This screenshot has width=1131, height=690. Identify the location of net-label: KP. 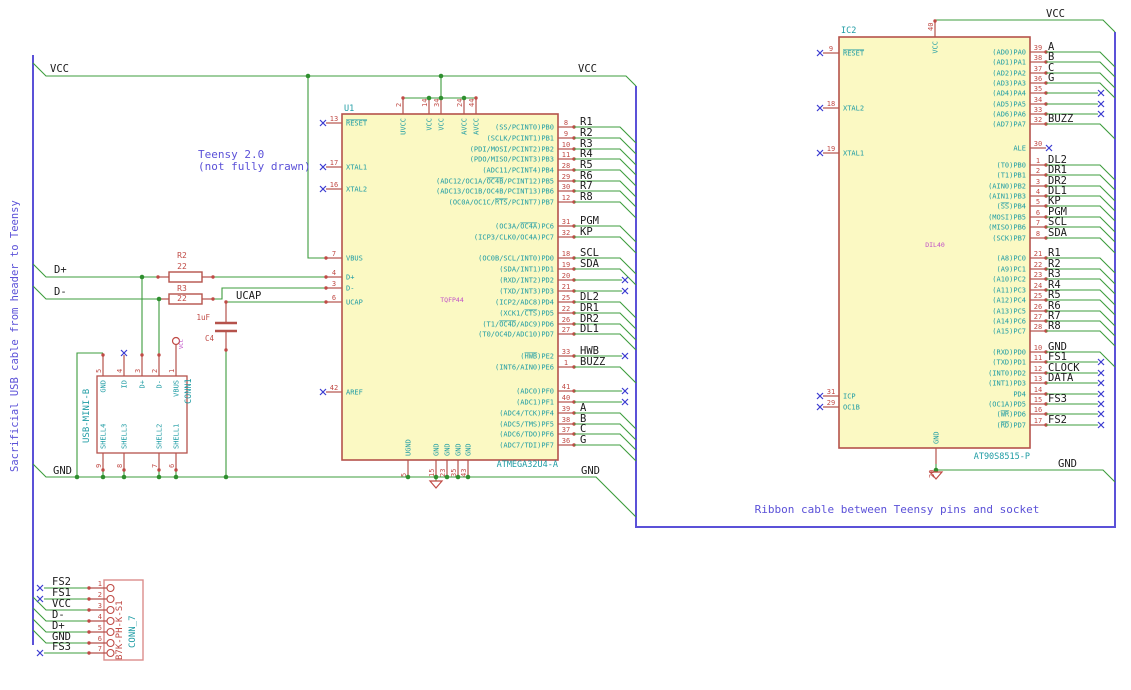
(586, 232).